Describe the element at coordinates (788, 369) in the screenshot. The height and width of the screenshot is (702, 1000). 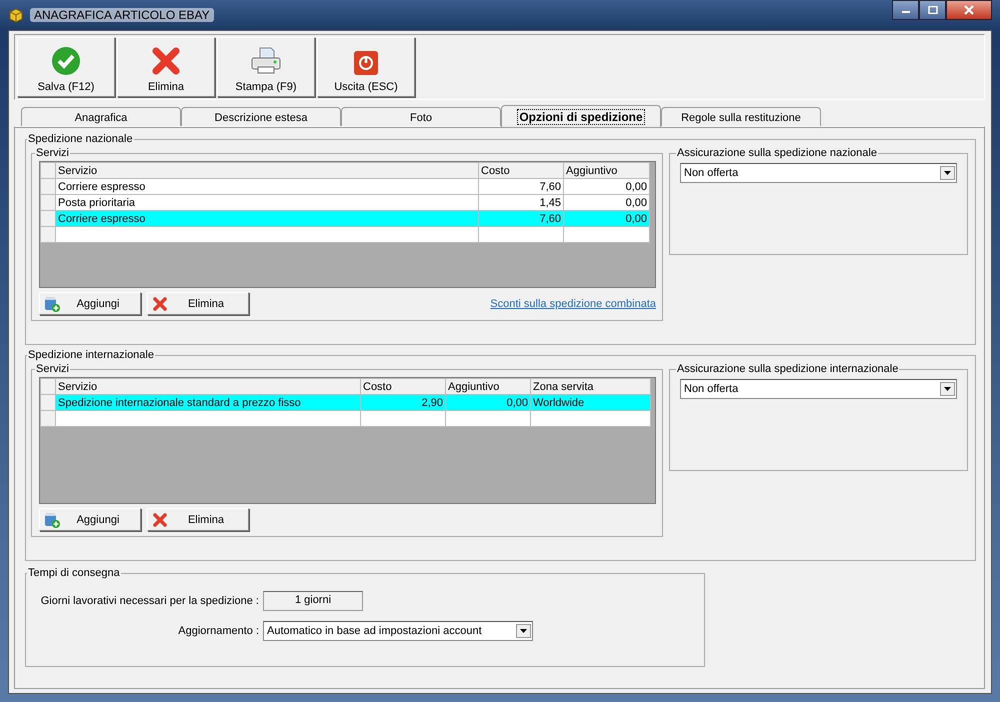
I see `group-title: Assicurazione sulla spedizione internazionale` at that location.